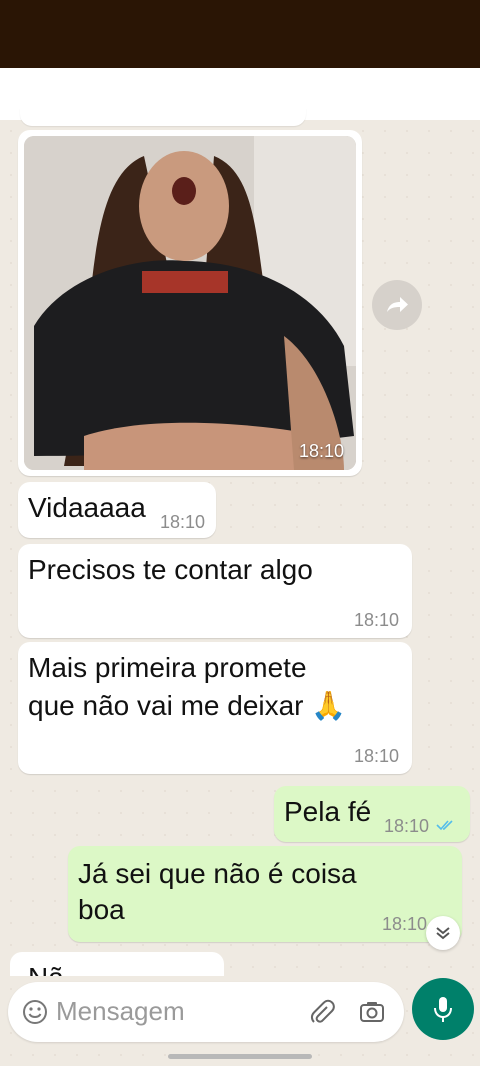 The width and height of the screenshot is (480, 1066). I want to click on read-receipt-icon, so click(444, 825).